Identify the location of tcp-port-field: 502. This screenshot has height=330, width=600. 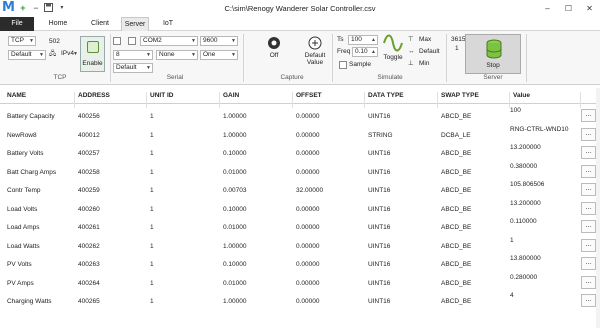
(54, 41).